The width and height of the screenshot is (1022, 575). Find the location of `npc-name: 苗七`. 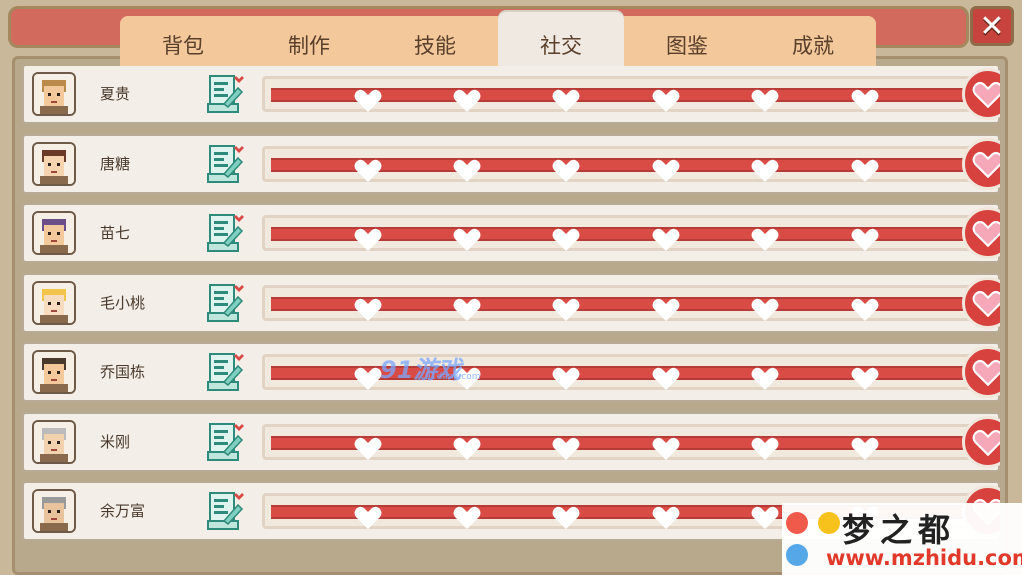

npc-name: 苗七 is located at coordinates (115, 233).